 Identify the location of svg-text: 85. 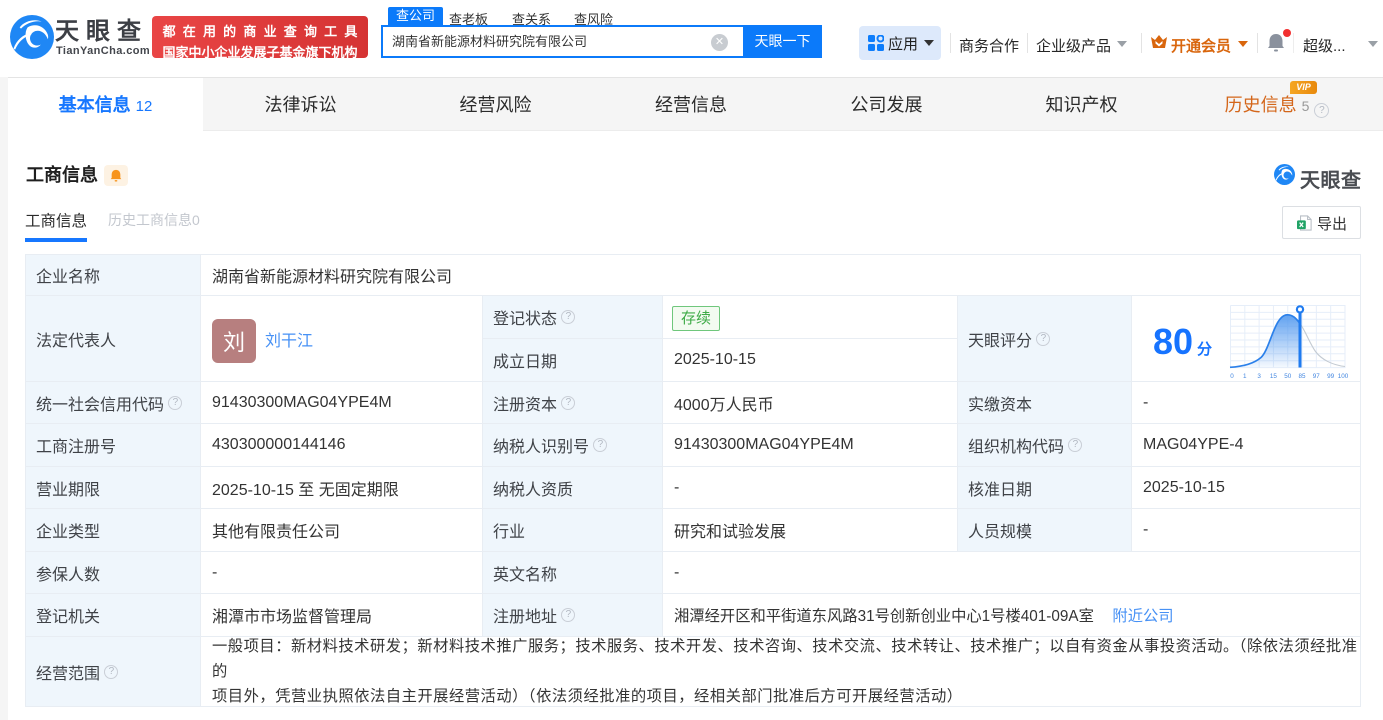
(1302, 376).